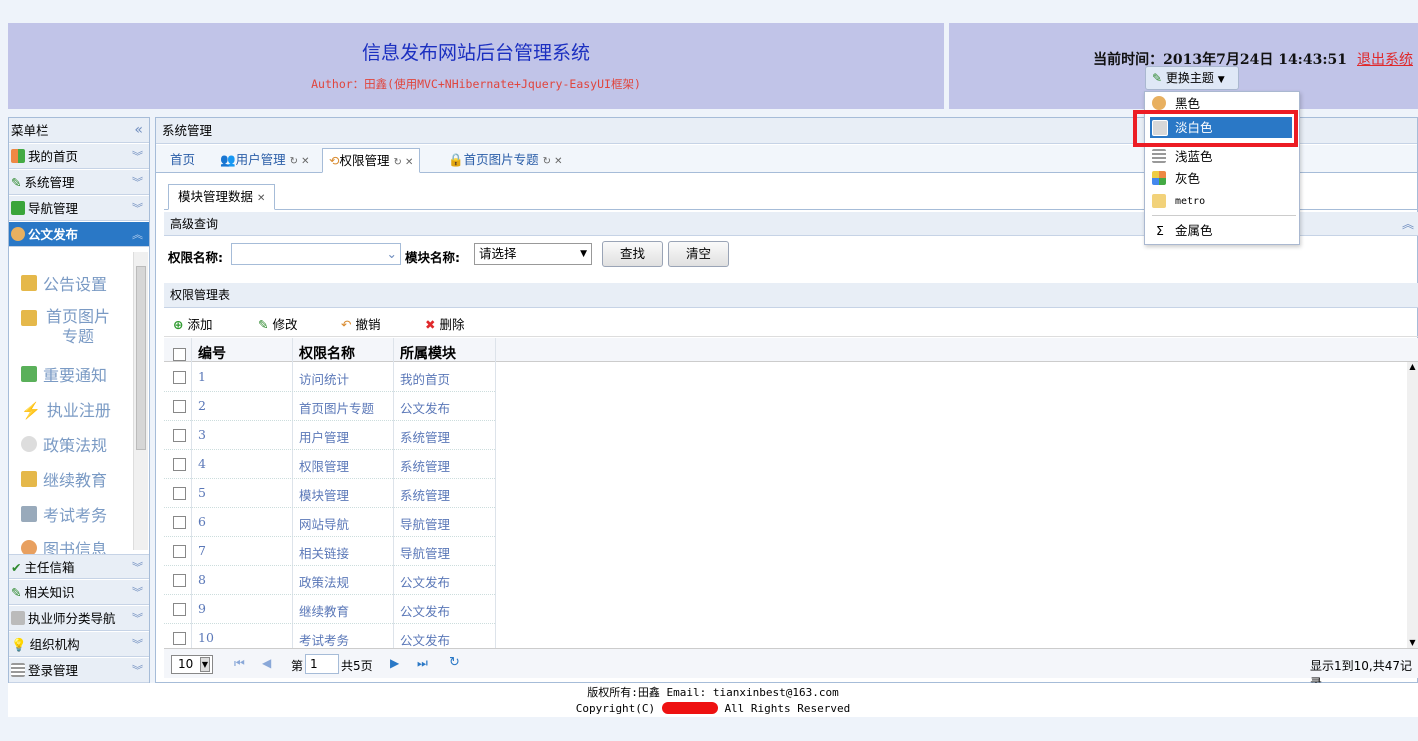 This screenshot has width=1418, height=741. Describe the element at coordinates (329, 406) in the screenshot. I see `table-row: 2 首页图片专题 公文发布` at that location.